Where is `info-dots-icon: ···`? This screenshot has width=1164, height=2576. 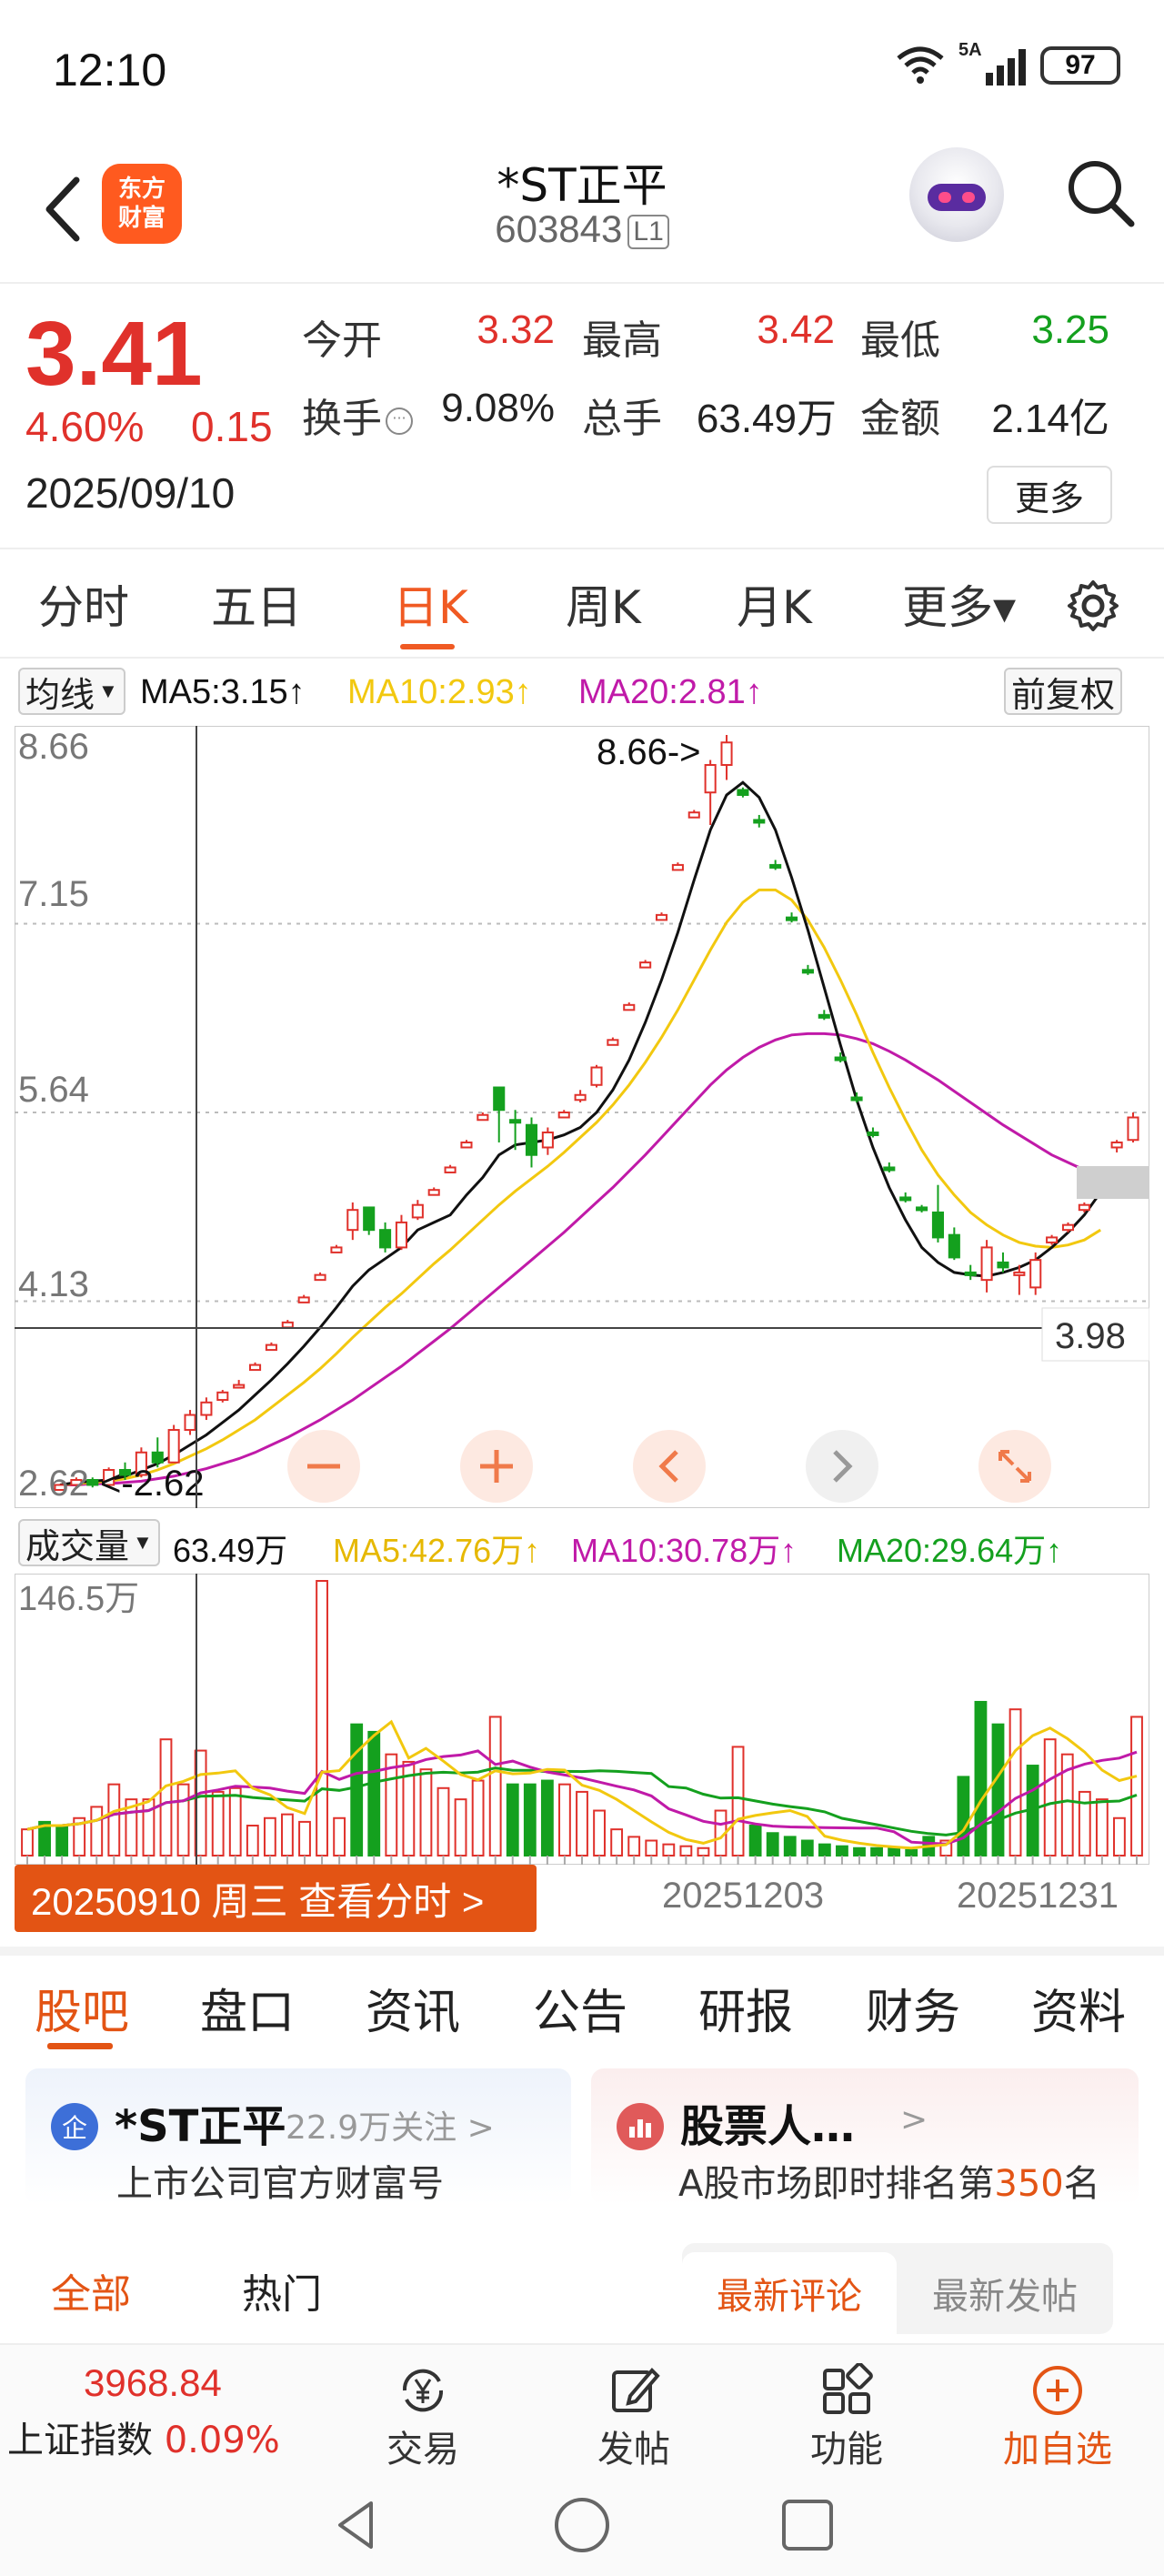
info-dots-icon: ··· is located at coordinates (400, 421).